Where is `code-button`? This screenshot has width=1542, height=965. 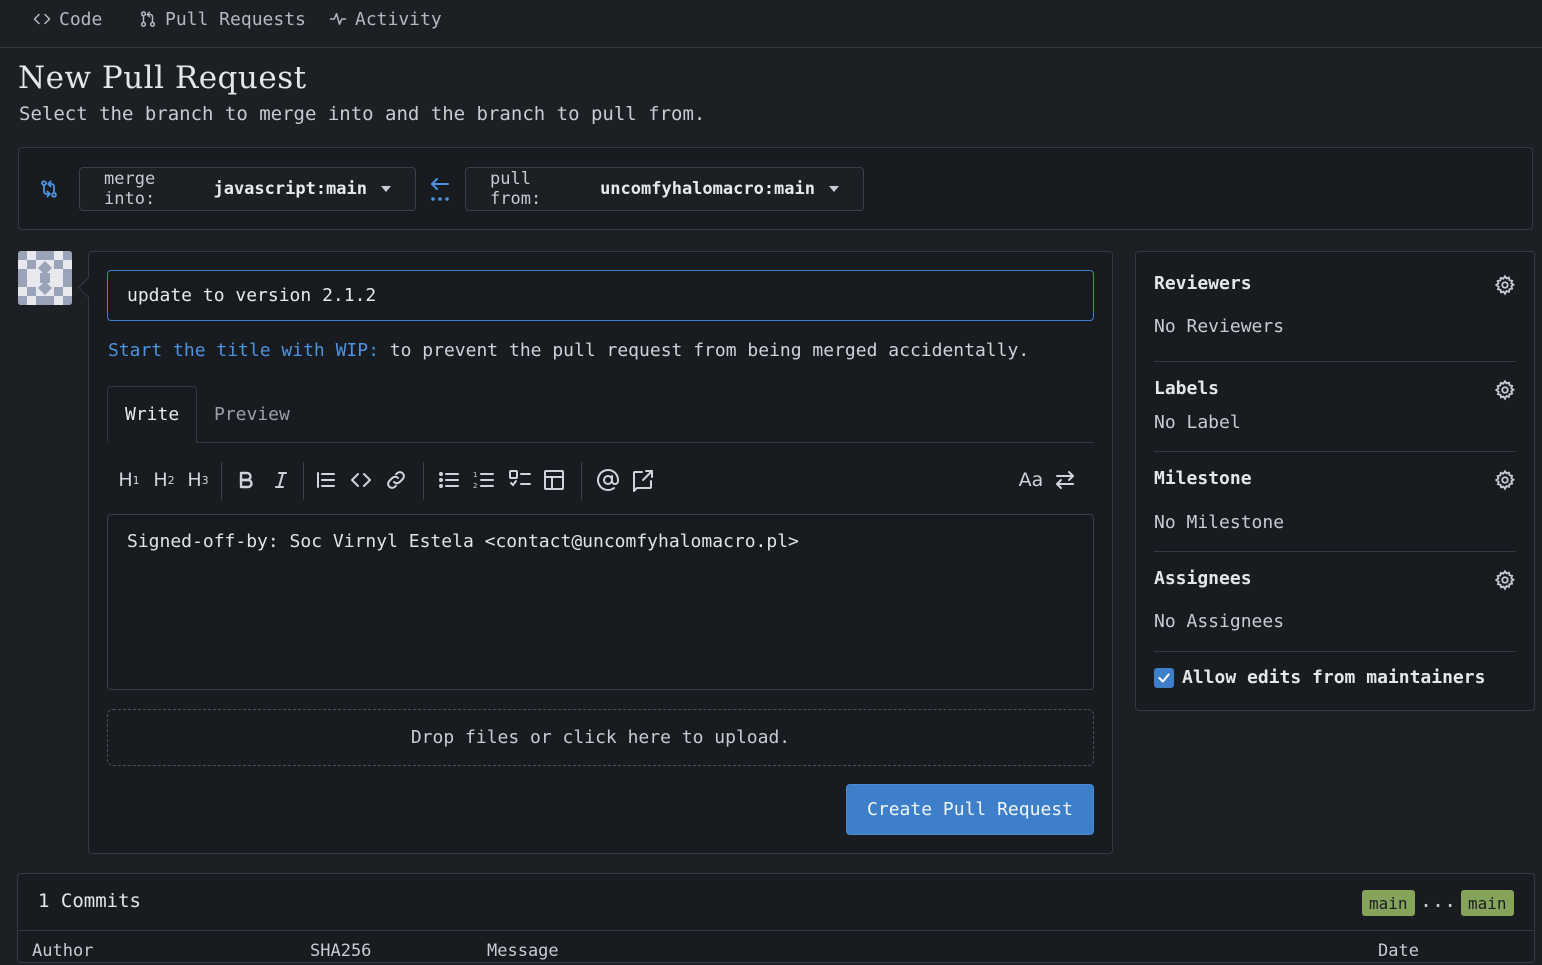 code-button is located at coordinates (361, 480).